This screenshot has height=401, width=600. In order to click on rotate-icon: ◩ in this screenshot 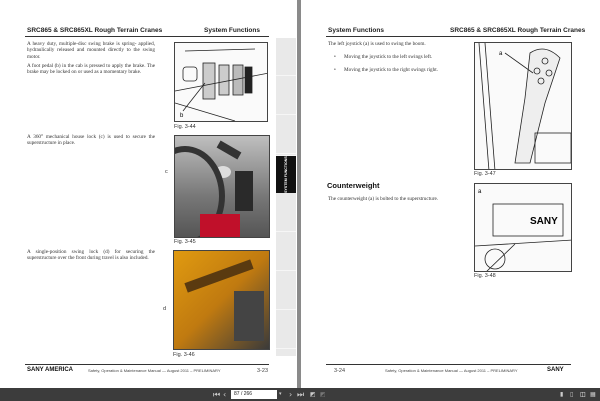, I will do `click(313, 394)`.